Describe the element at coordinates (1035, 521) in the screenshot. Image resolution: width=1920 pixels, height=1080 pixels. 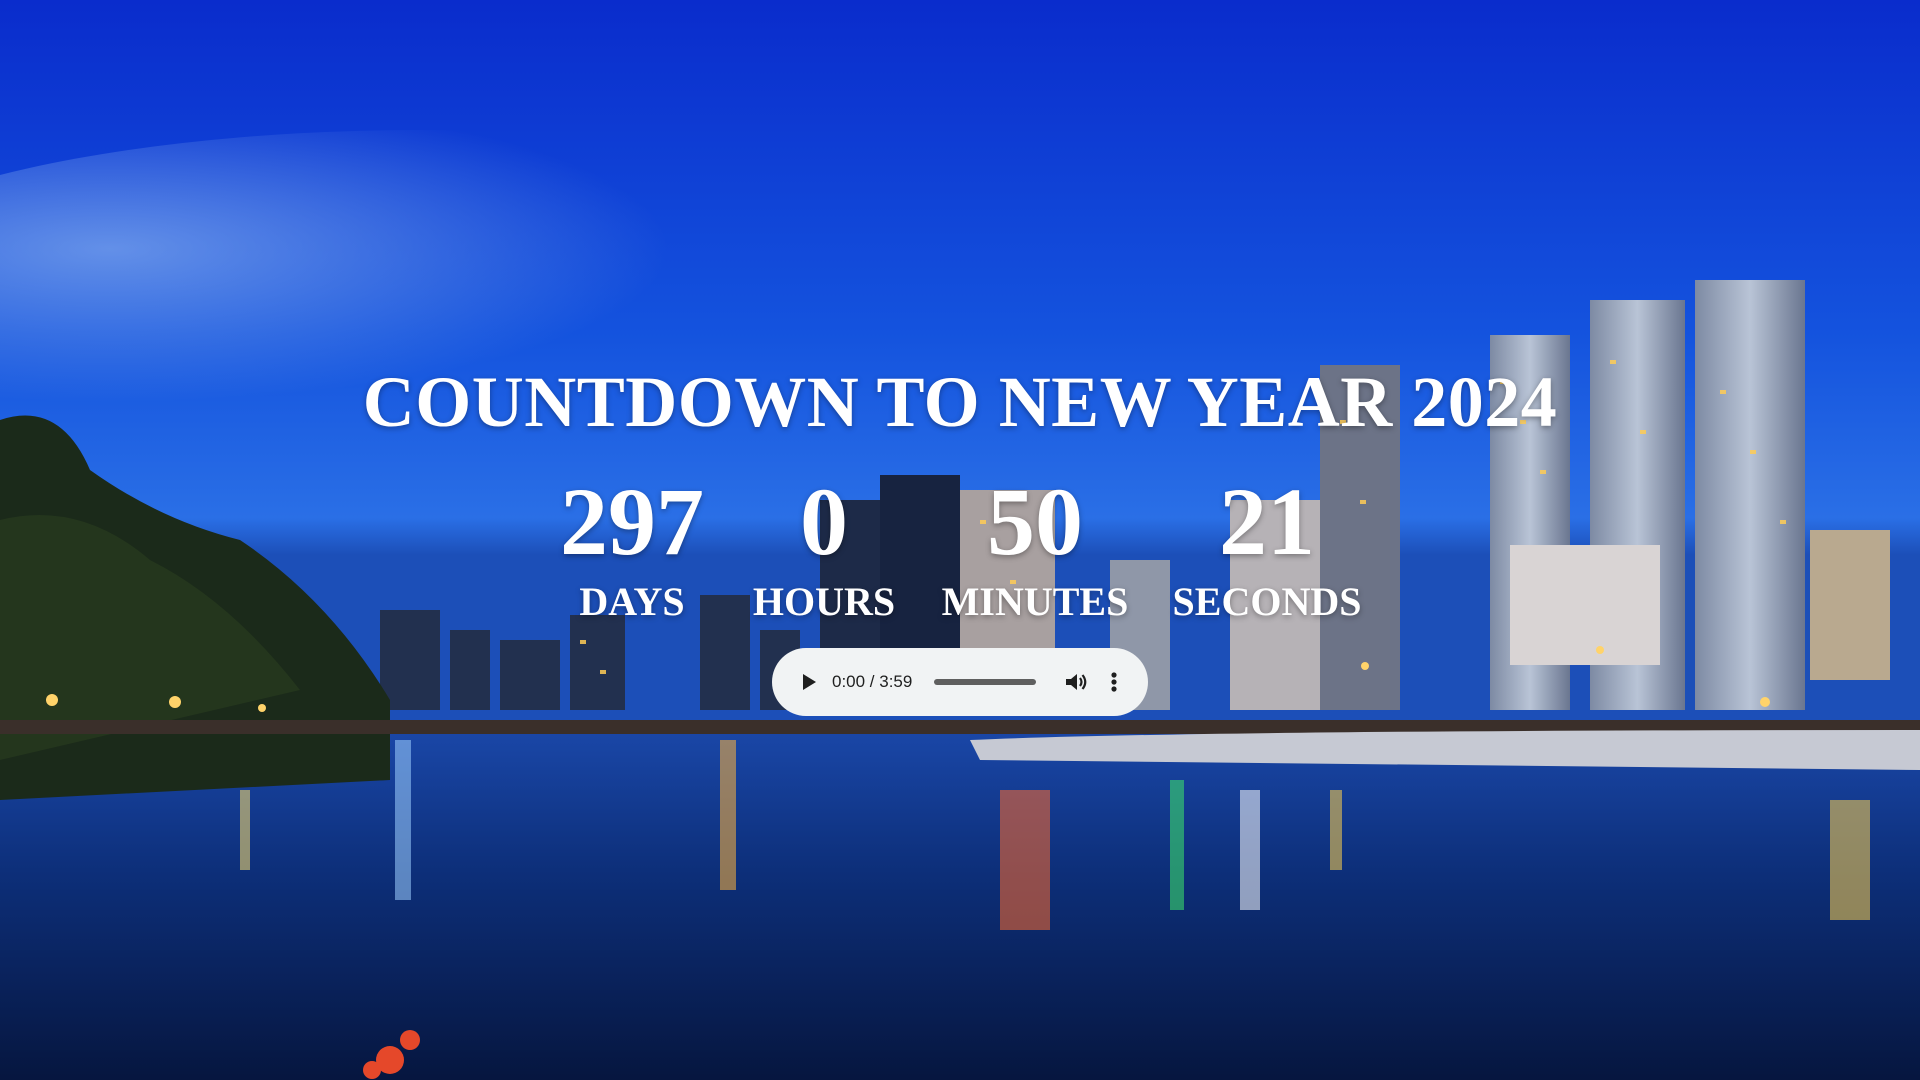
I see `minutes-value: 50` at that location.